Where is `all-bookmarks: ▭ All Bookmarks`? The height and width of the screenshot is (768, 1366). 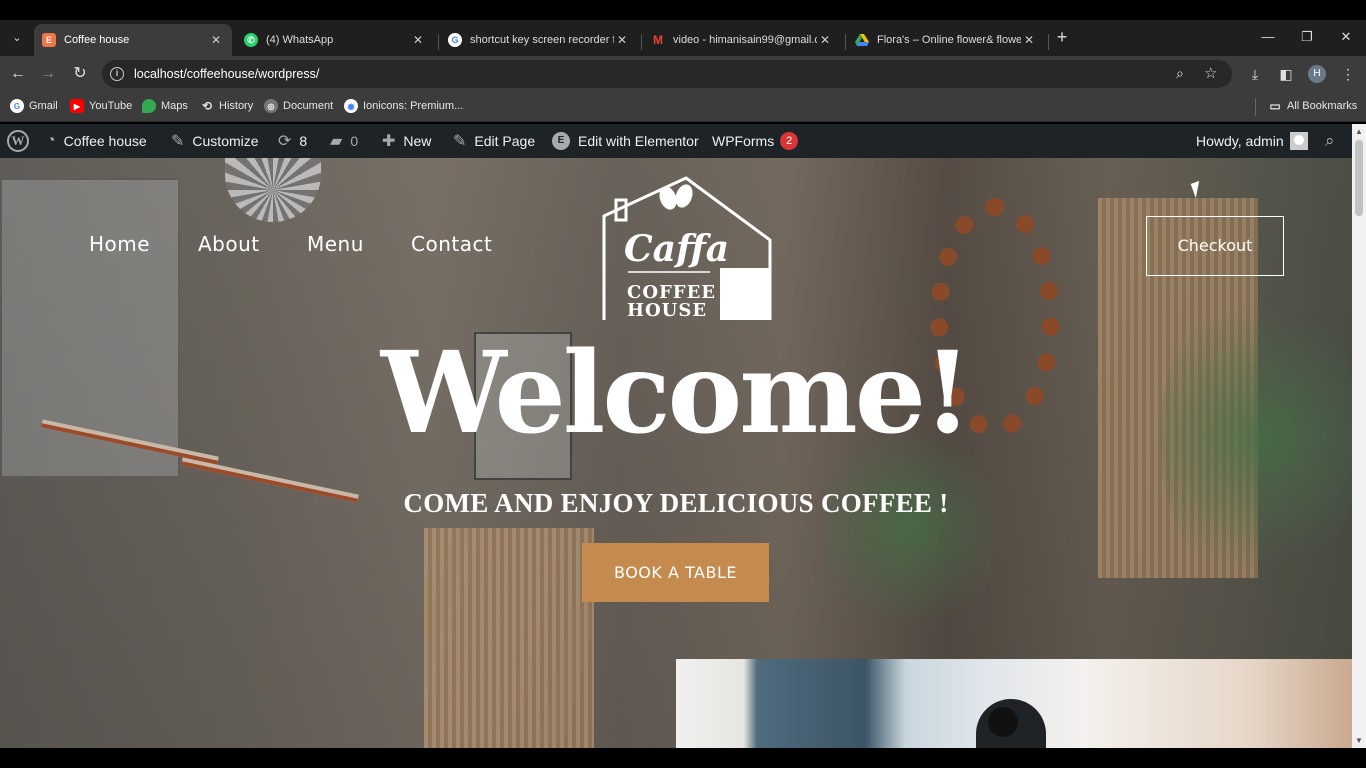 all-bookmarks: ▭ All Bookmarks is located at coordinates (1312, 106).